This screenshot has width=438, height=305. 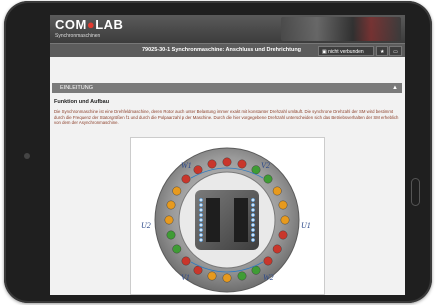 What do you see at coordinates (185, 277) in the screenshot?
I see `winding-label-v1: V1` at bounding box center [185, 277].